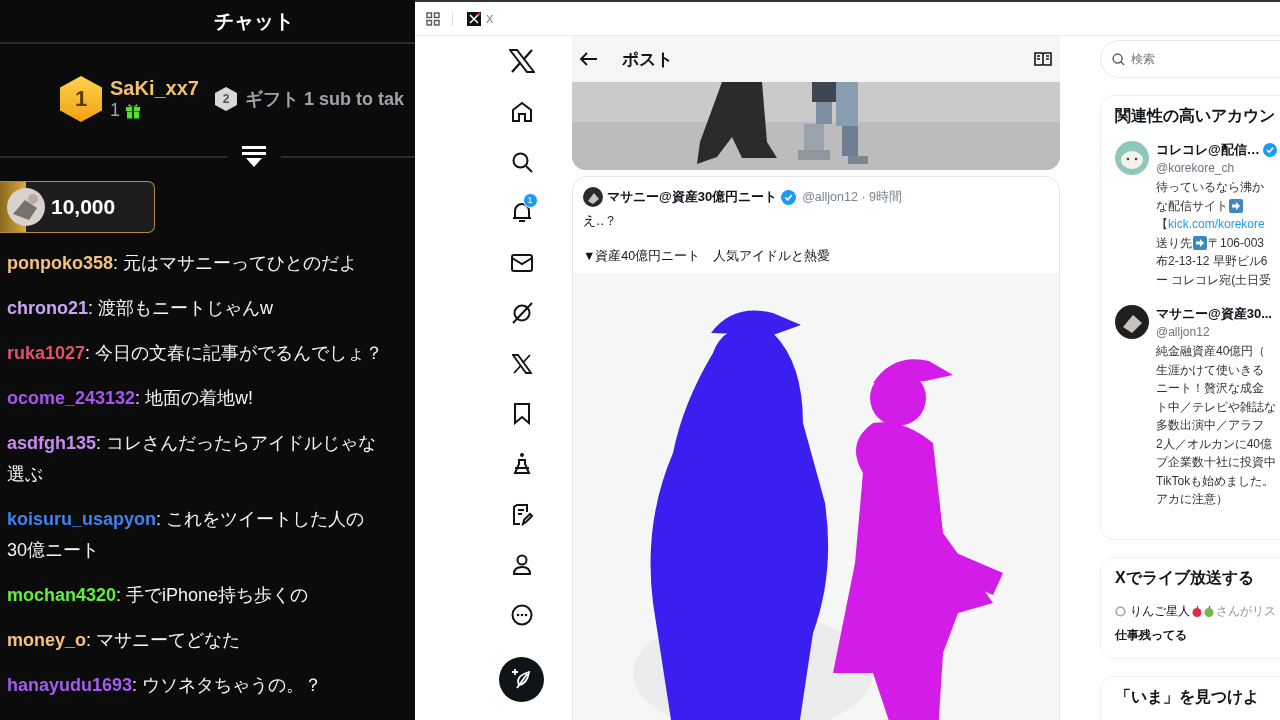  I want to click on chat-message-text: : 元はマサニーってひとのだよ, so click(235, 263).